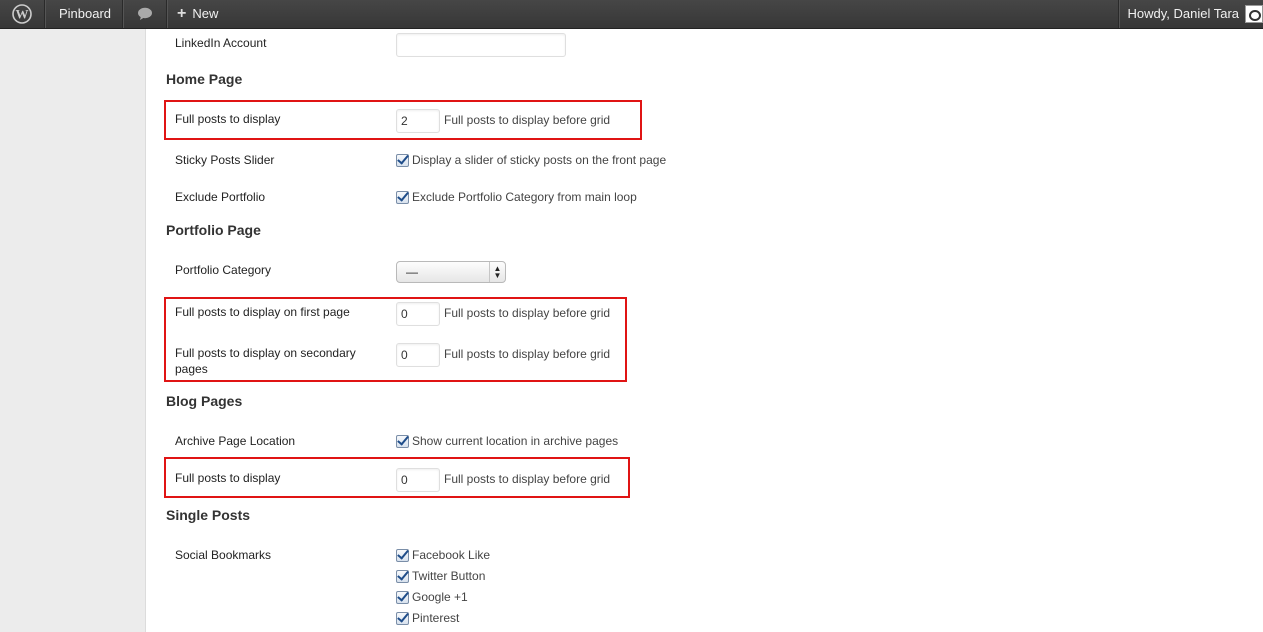 The image size is (1263, 632). What do you see at coordinates (418, 480) in the screenshot?
I see `blog-full-posts-input` at bounding box center [418, 480].